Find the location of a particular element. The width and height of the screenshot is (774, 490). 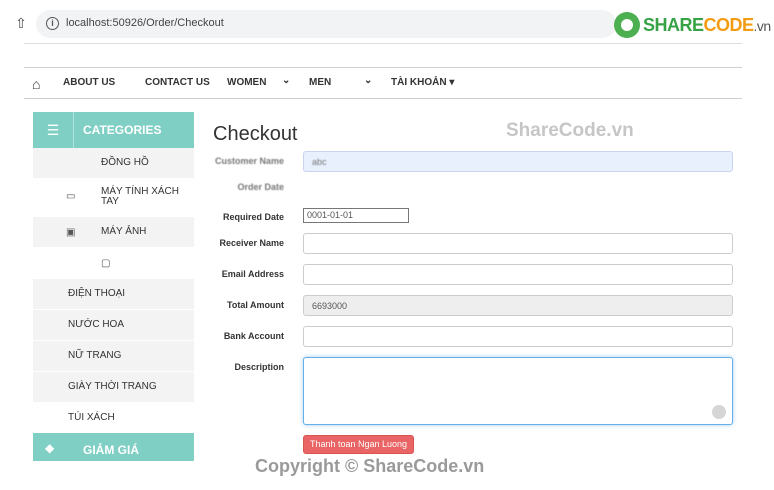

required-date-field: 0001-01-01 is located at coordinates (356, 215).